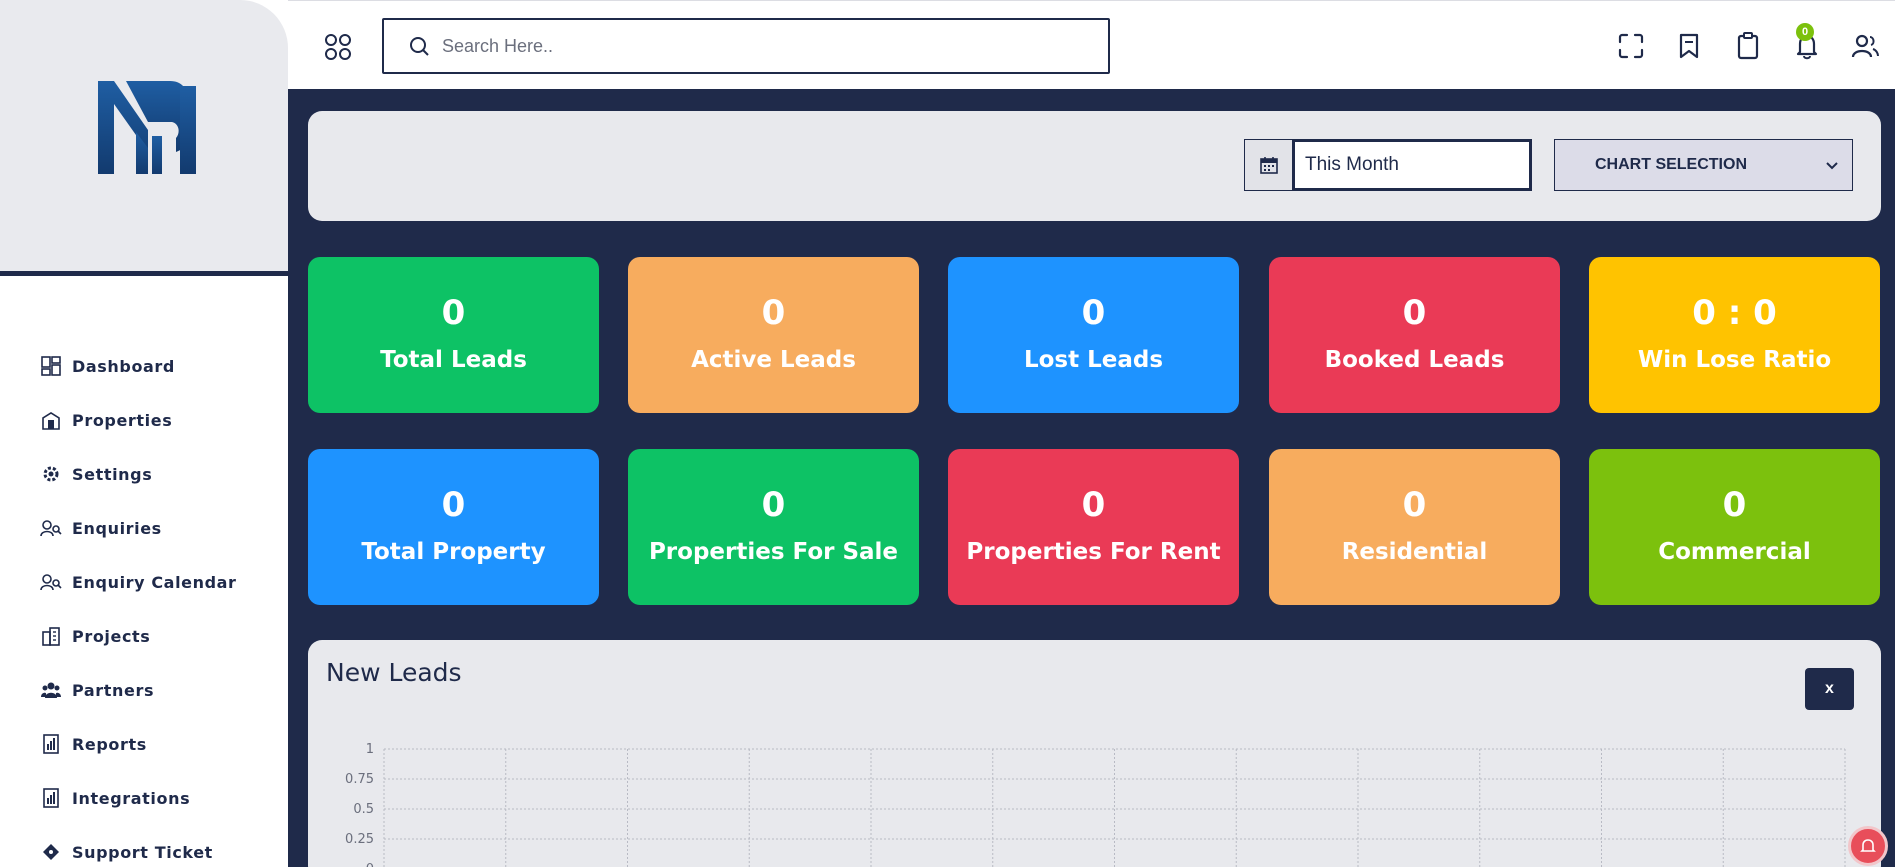 This screenshot has width=1895, height=867. I want to click on sidebar-item-label: Projects, so click(111, 636).